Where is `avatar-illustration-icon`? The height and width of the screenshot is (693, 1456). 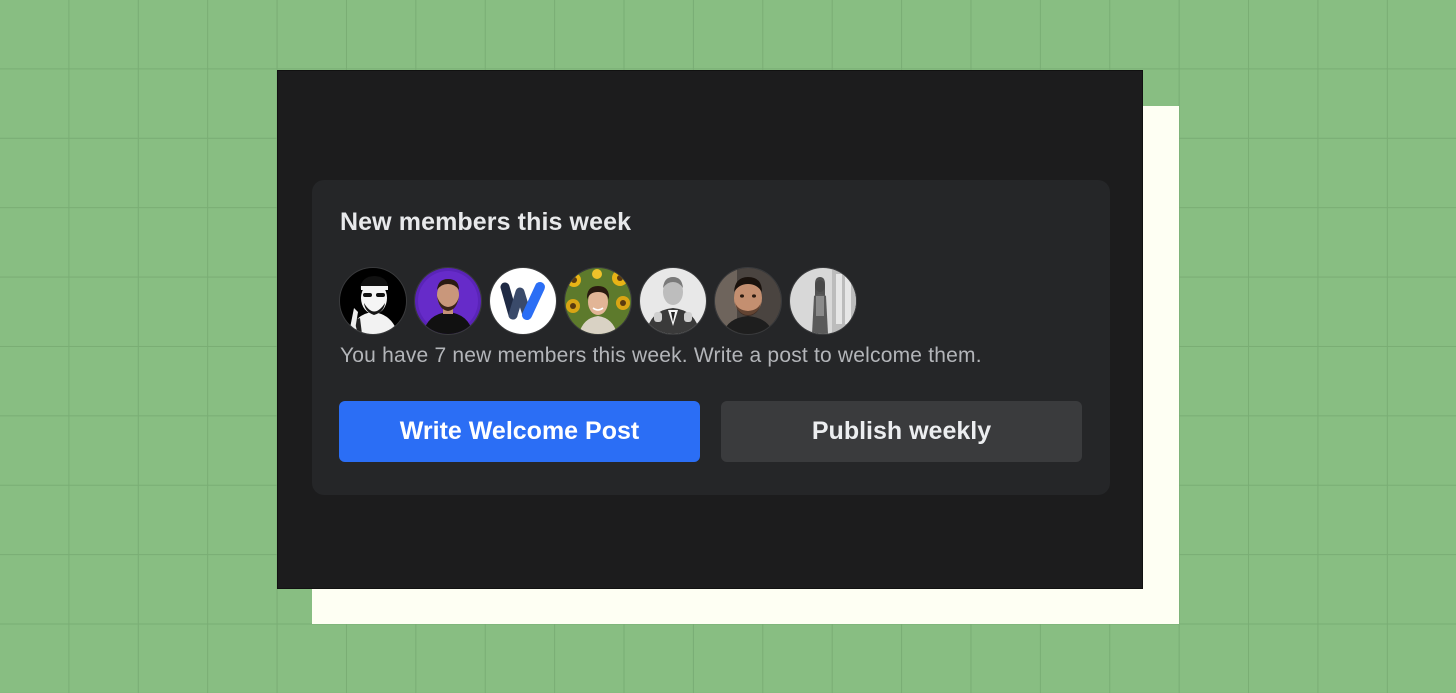 avatar-illustration-icon is located at coordinates (373, 301).